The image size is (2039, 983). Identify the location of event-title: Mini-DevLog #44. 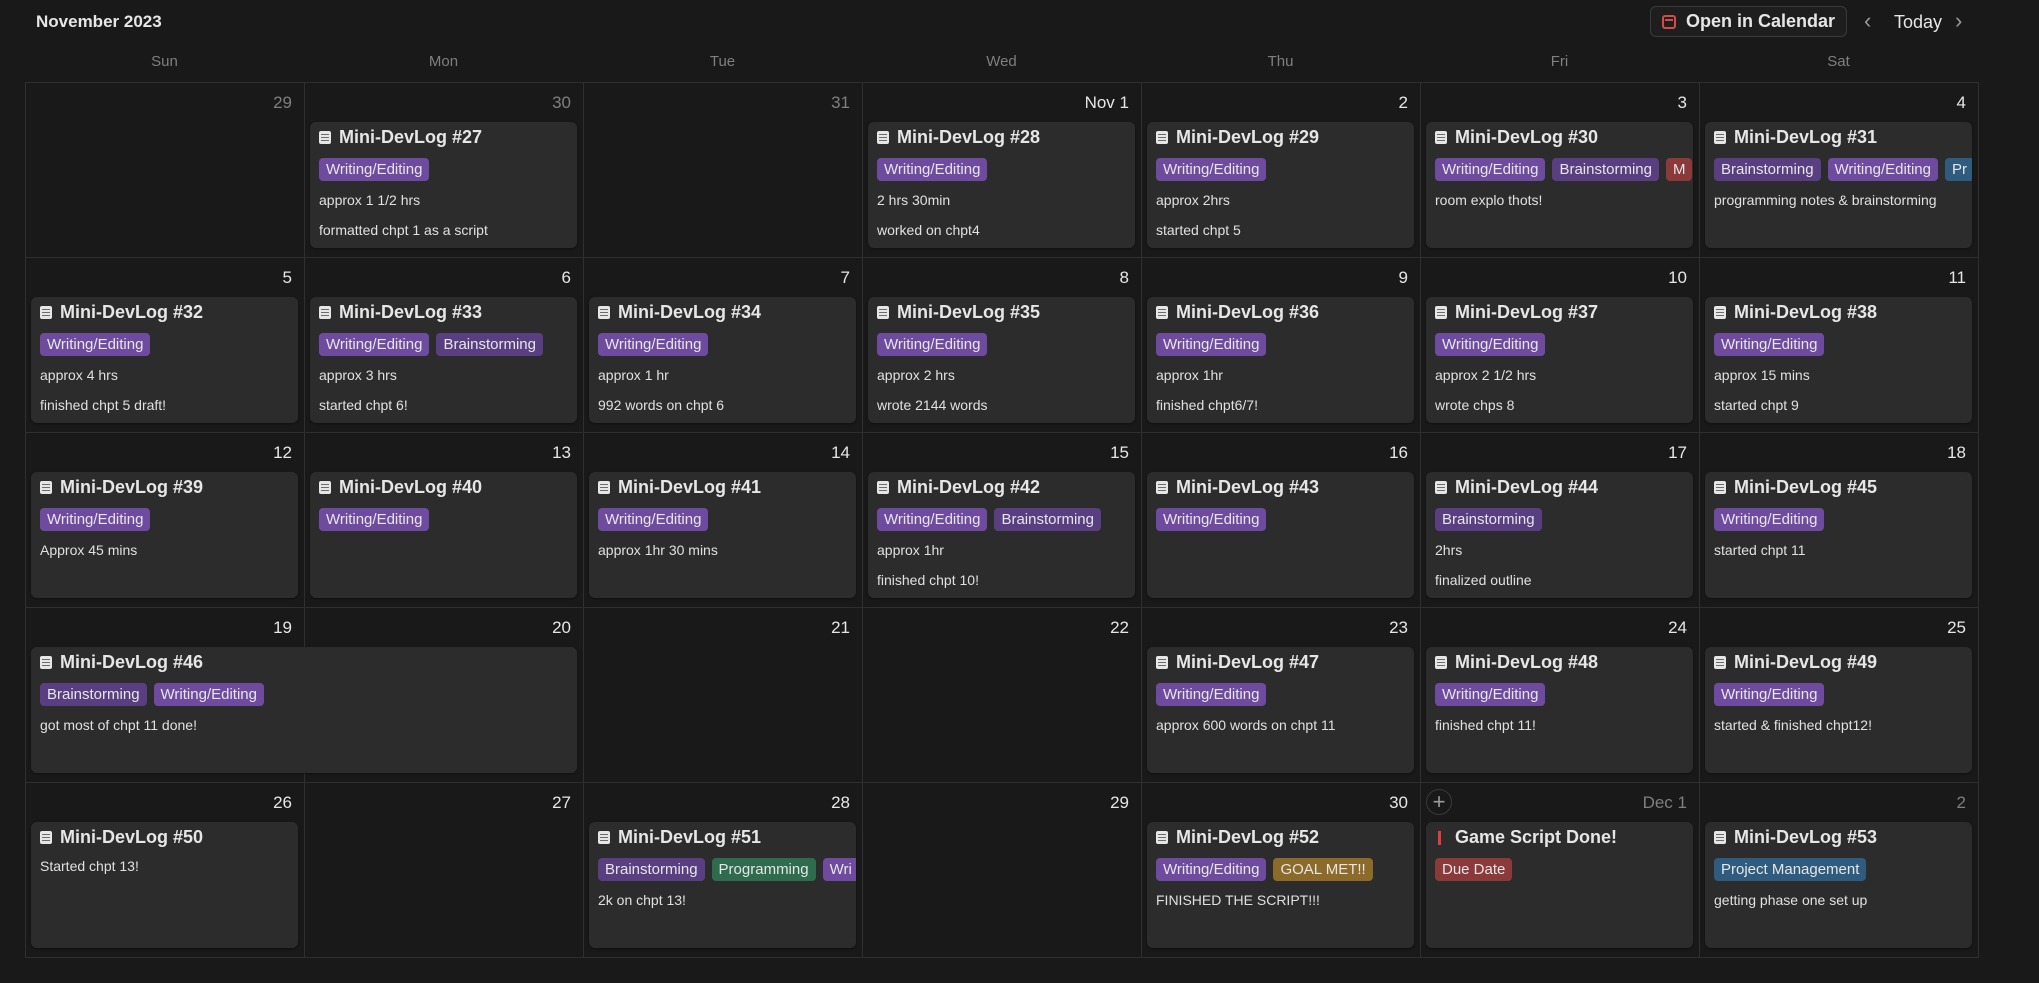
(1516, 487).